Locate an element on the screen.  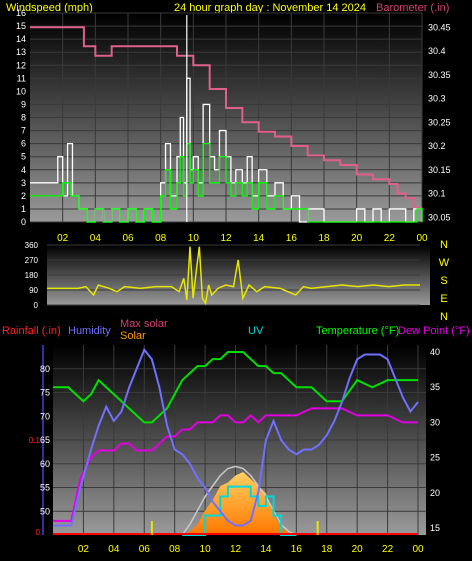
humidity-tick-label: 80 is located at coordinates (45, 369).